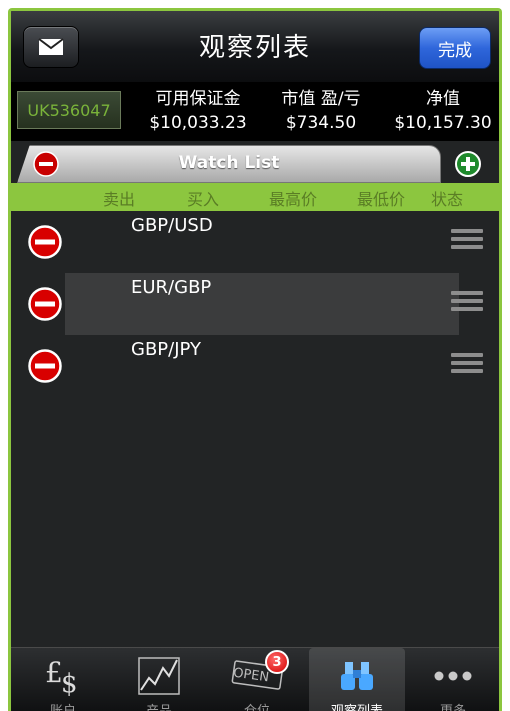 The image size is (510, 711). What do you see at coordinates (119, 198) in the screenshot?
I see `column-sell: 卖出` at bounding box center [119, 198].